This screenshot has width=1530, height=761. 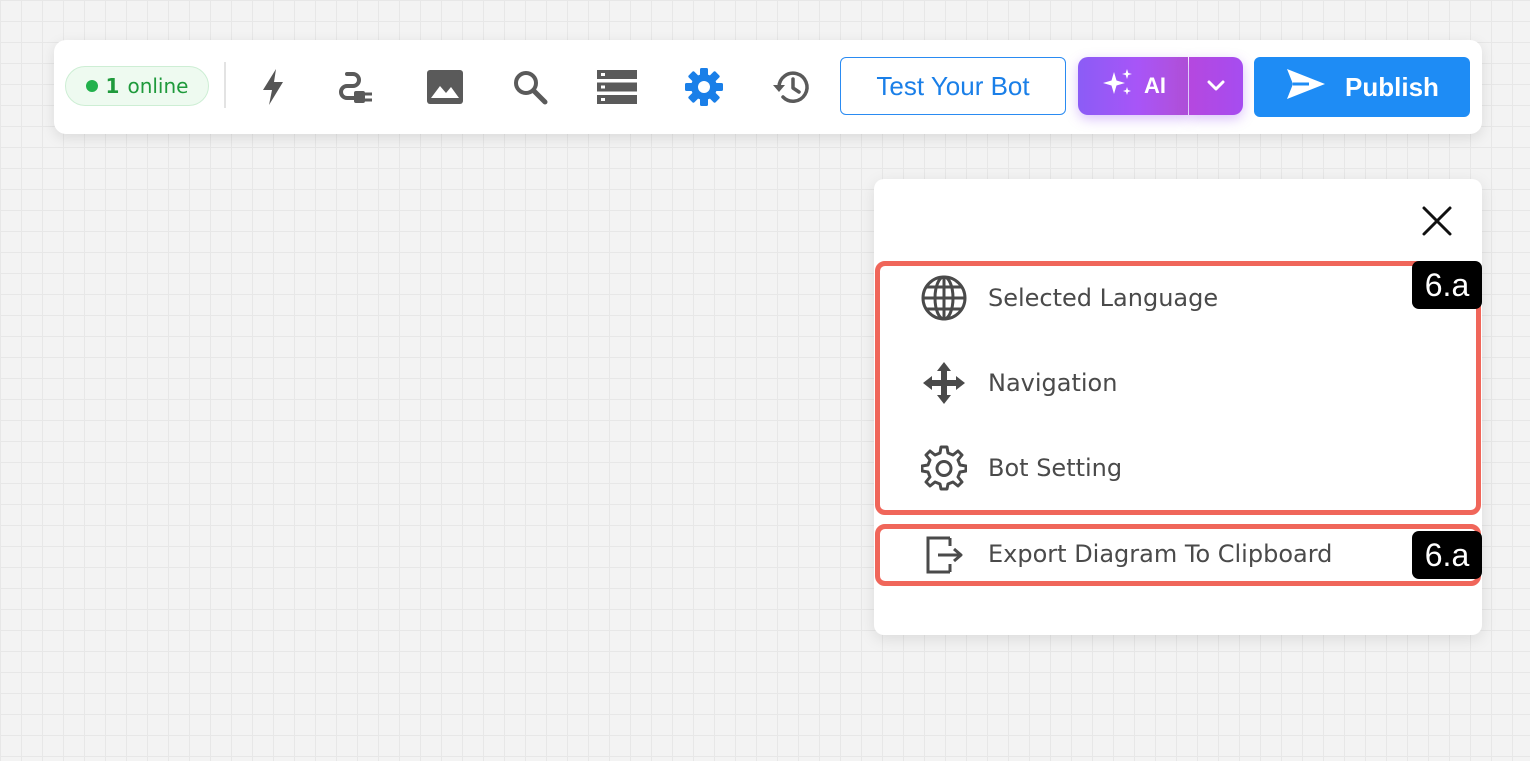 What do you see at coordinates (158, 86) in the screenshot?
I see `online-label: online` at bounding box center [158, 86].